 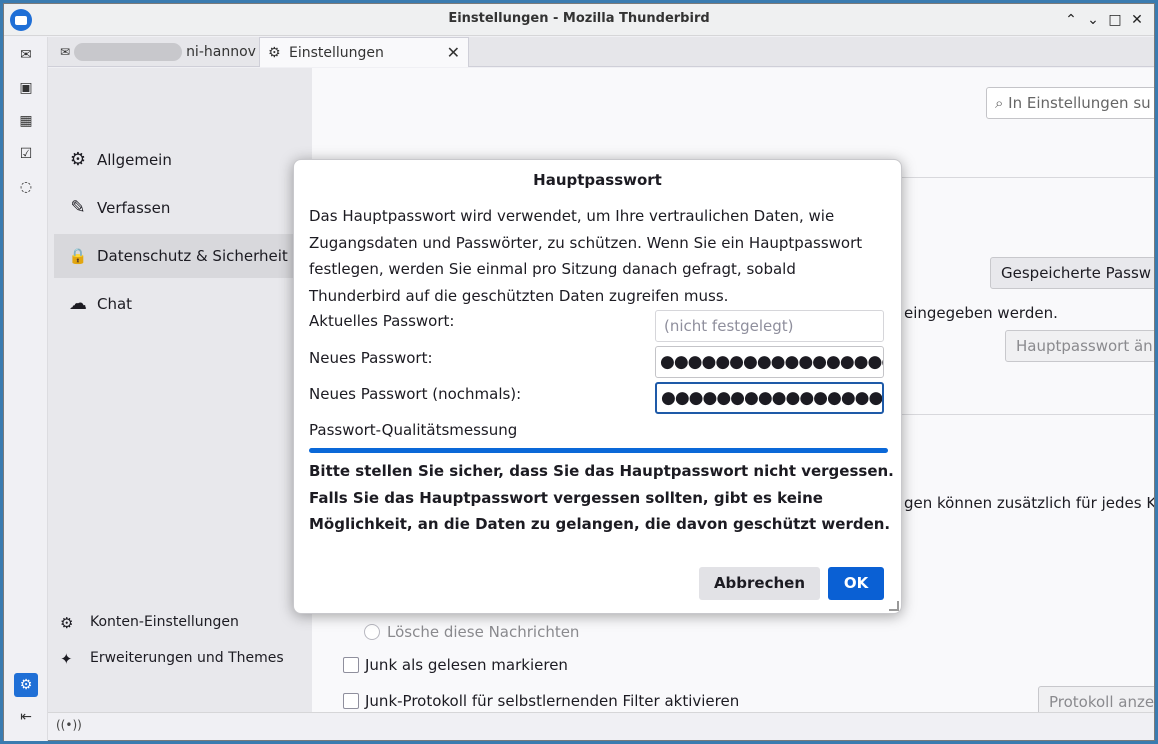 I want to click on junk-mark-read-checkbox, so click(x=351, y=665).